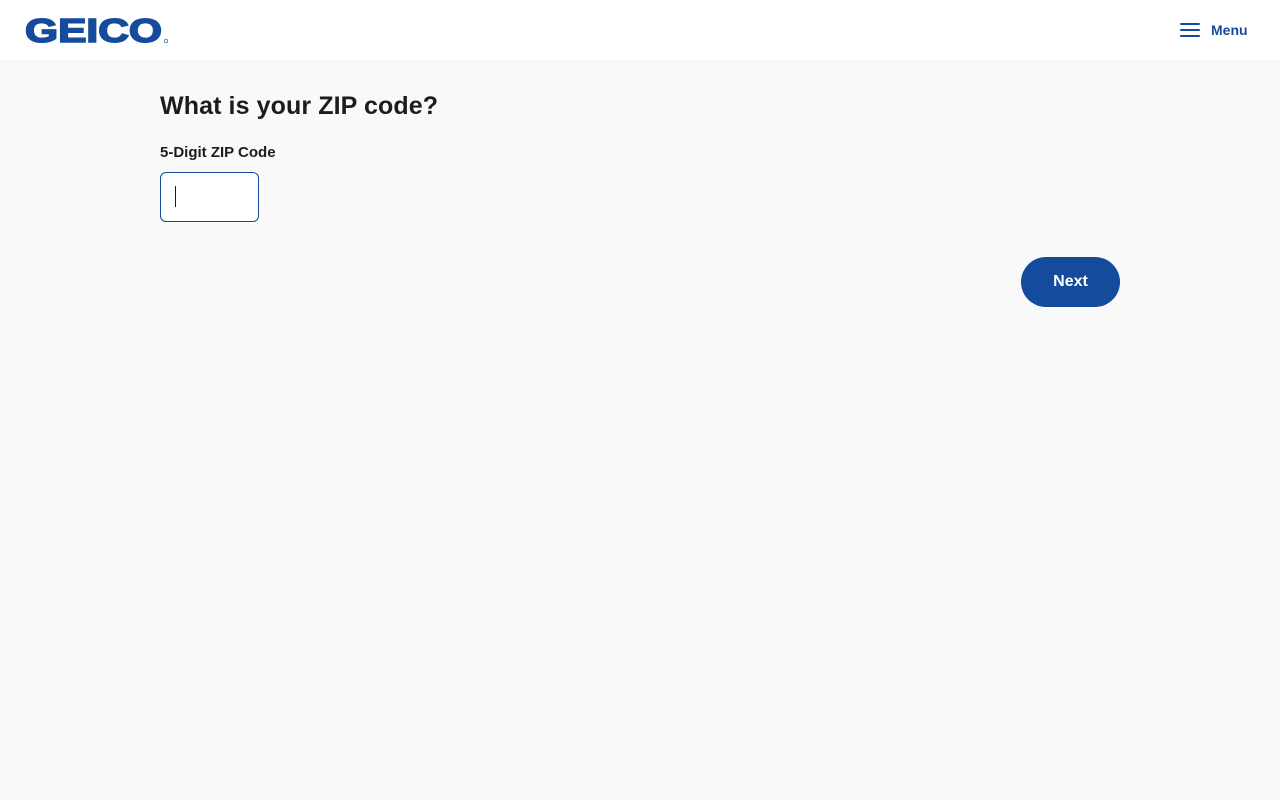 The image size is (1280, 800). Describe the element at coordinates (1229, 30) in the screenshot. I see `menu-label: Menu` at that location.